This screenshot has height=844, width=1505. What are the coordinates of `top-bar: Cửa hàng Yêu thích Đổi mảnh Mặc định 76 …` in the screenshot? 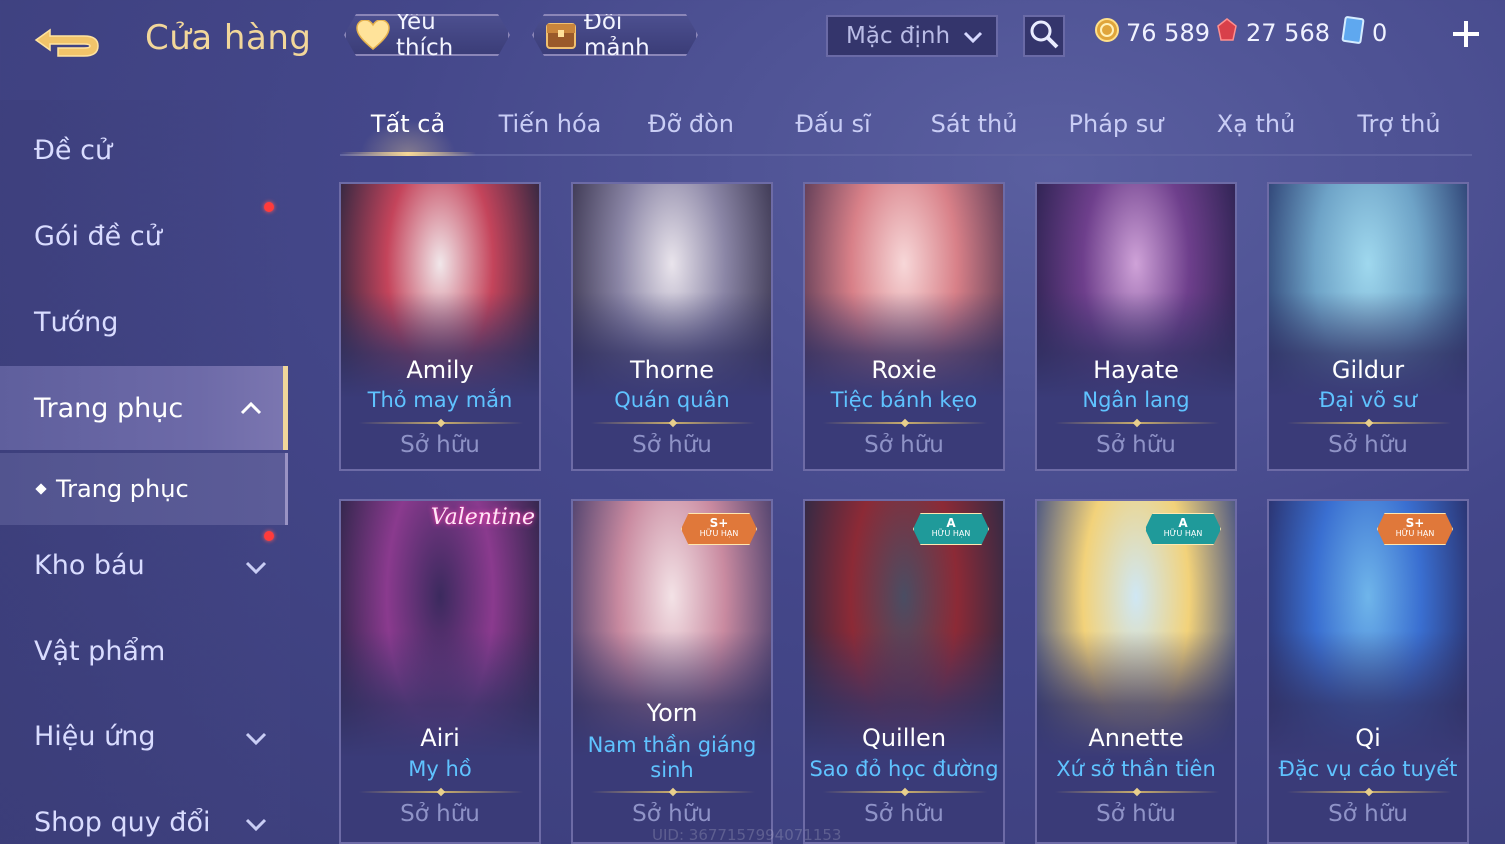 It's located at (752, 39).